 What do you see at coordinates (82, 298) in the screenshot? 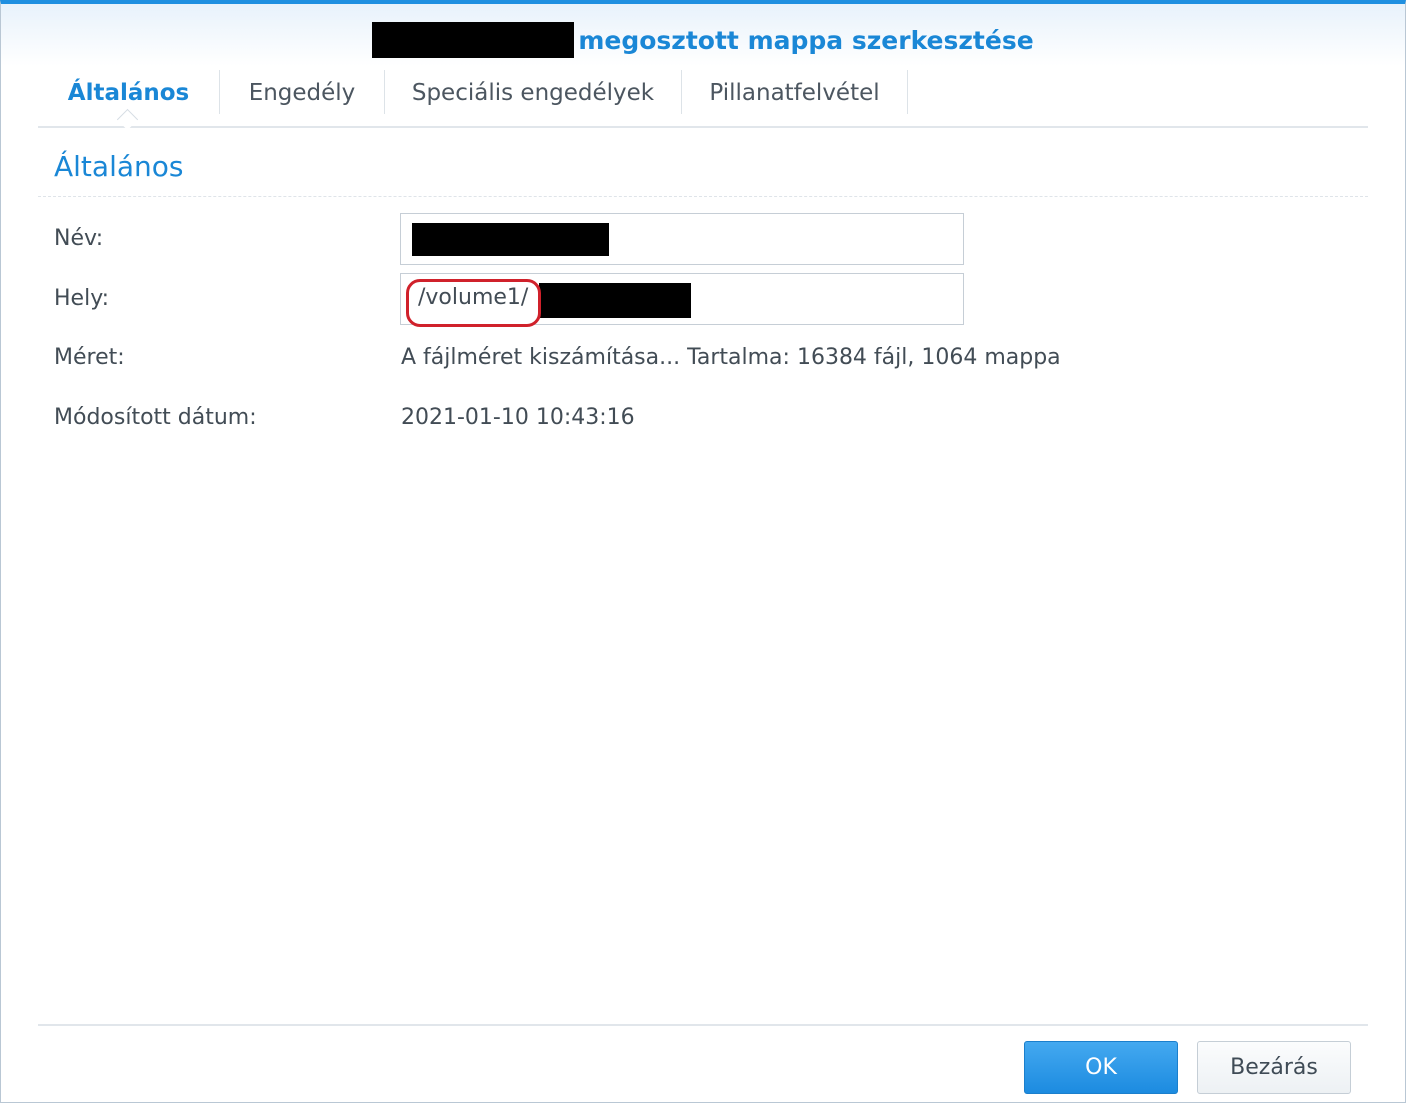
I see `location-label: Hely:` at bounding box center [82, 298].